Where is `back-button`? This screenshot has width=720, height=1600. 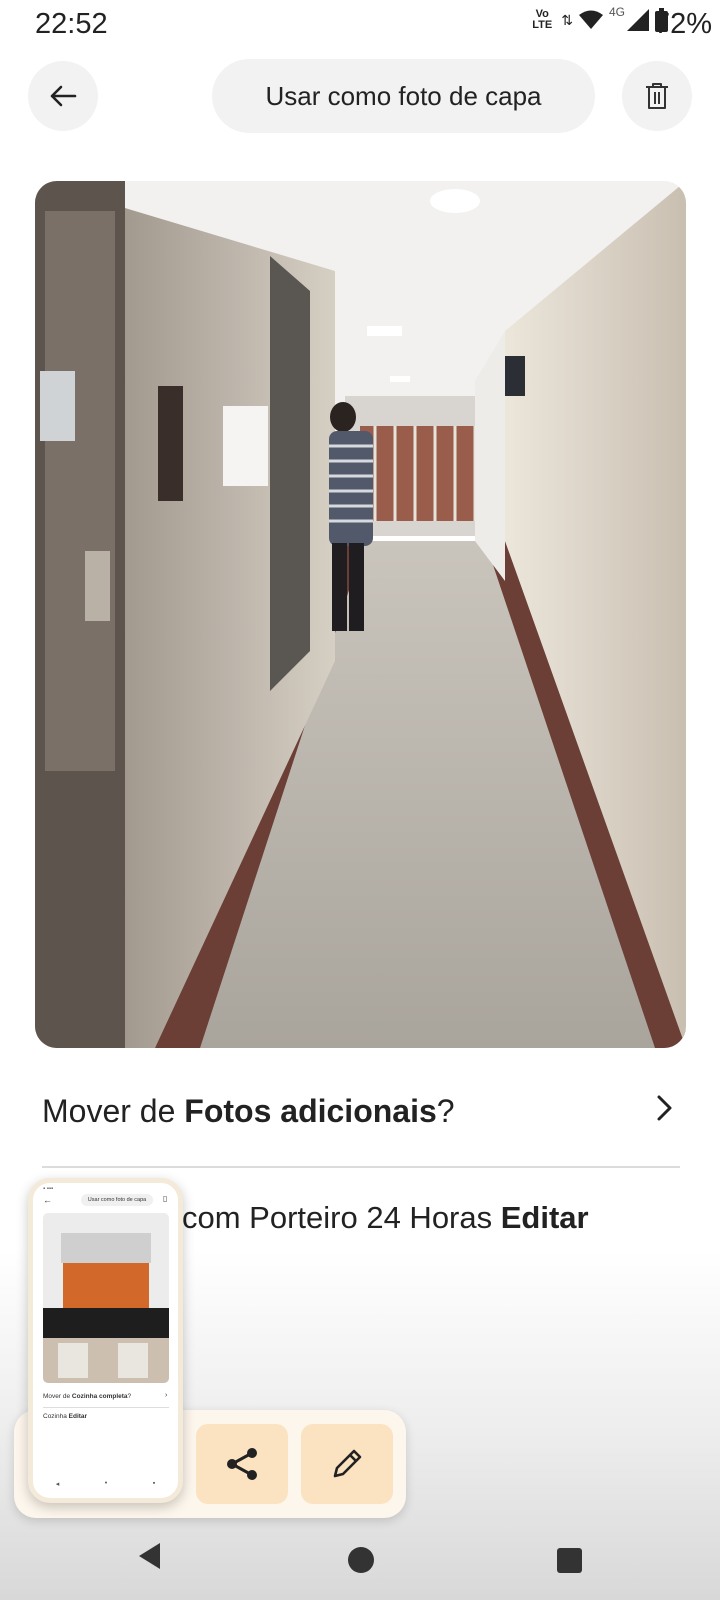 back-button is located at coordinates (63, 96).